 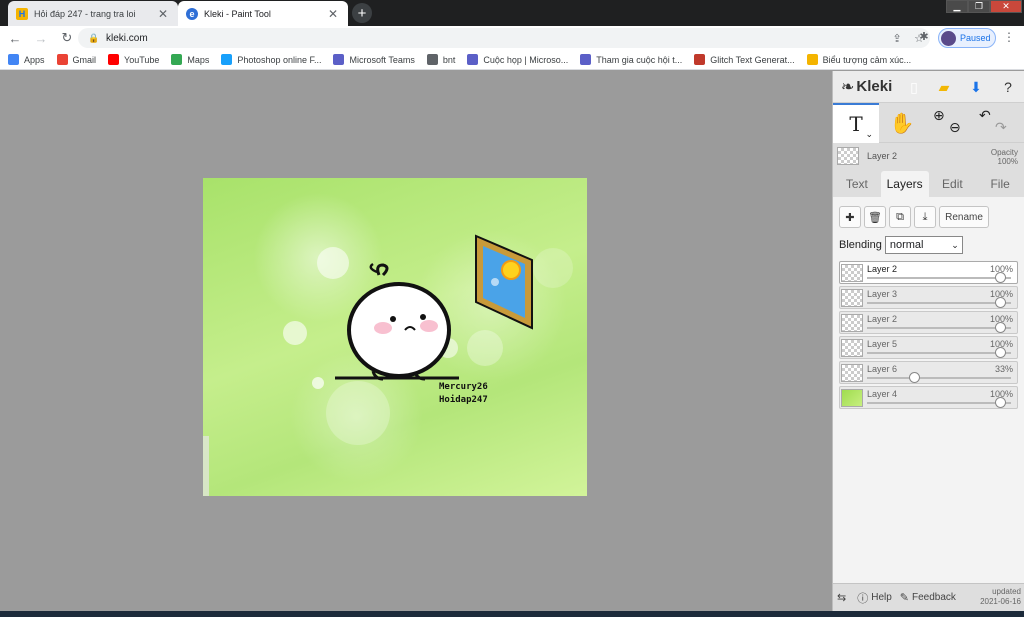 What do you see at coordinates (863, 598) in the screenshot?
I see `help-circle-icon: ⓘ` at bounding box center [863, 598].